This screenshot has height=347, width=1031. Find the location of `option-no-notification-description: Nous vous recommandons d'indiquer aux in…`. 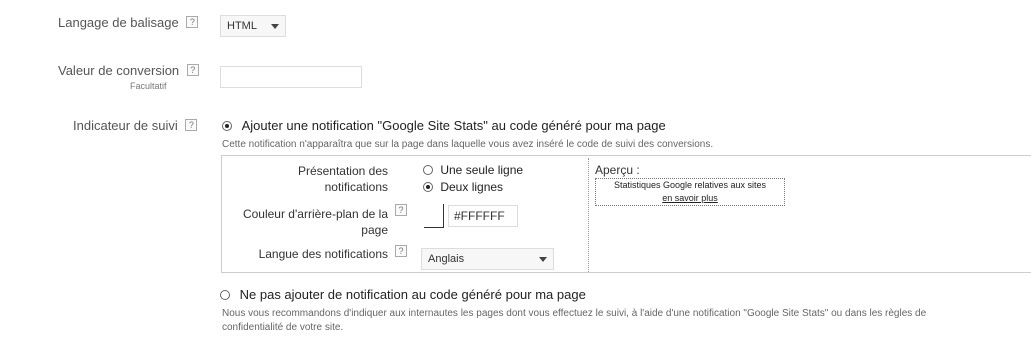

option-no-notification-description: Nous vous recommandons d'indiquer aux in… is located at coordinates (624, 321).